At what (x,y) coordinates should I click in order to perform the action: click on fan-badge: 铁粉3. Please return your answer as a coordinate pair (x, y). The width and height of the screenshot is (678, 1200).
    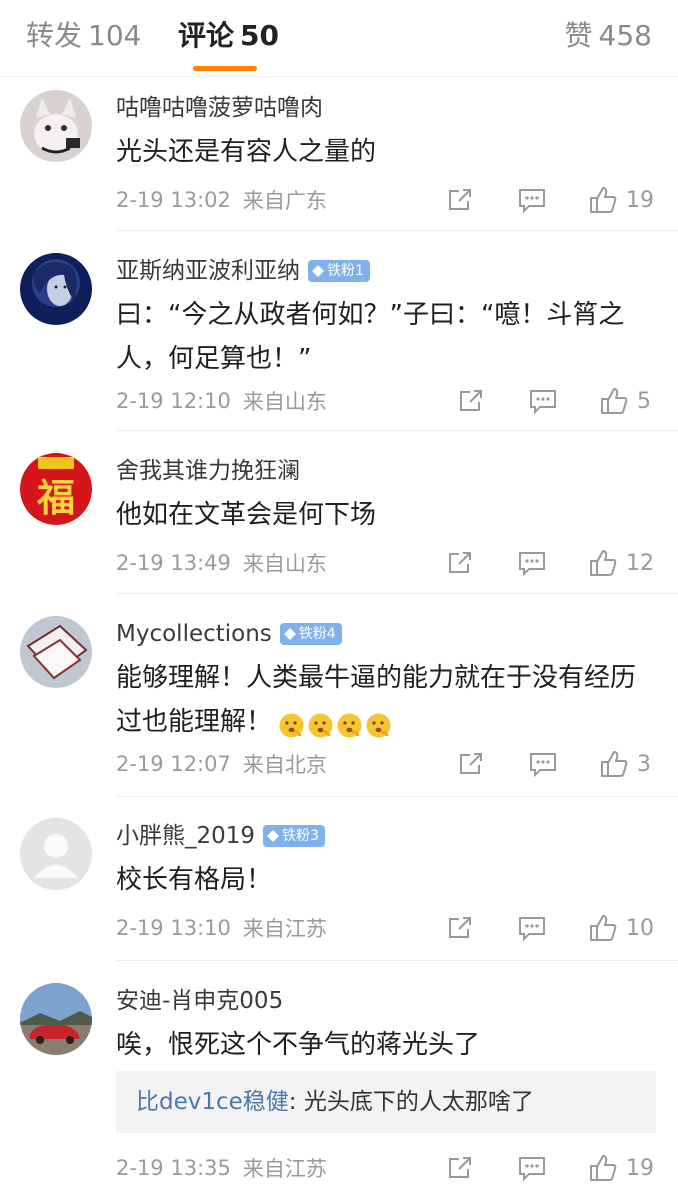
    Looking at the image, I should click on (294, 836).